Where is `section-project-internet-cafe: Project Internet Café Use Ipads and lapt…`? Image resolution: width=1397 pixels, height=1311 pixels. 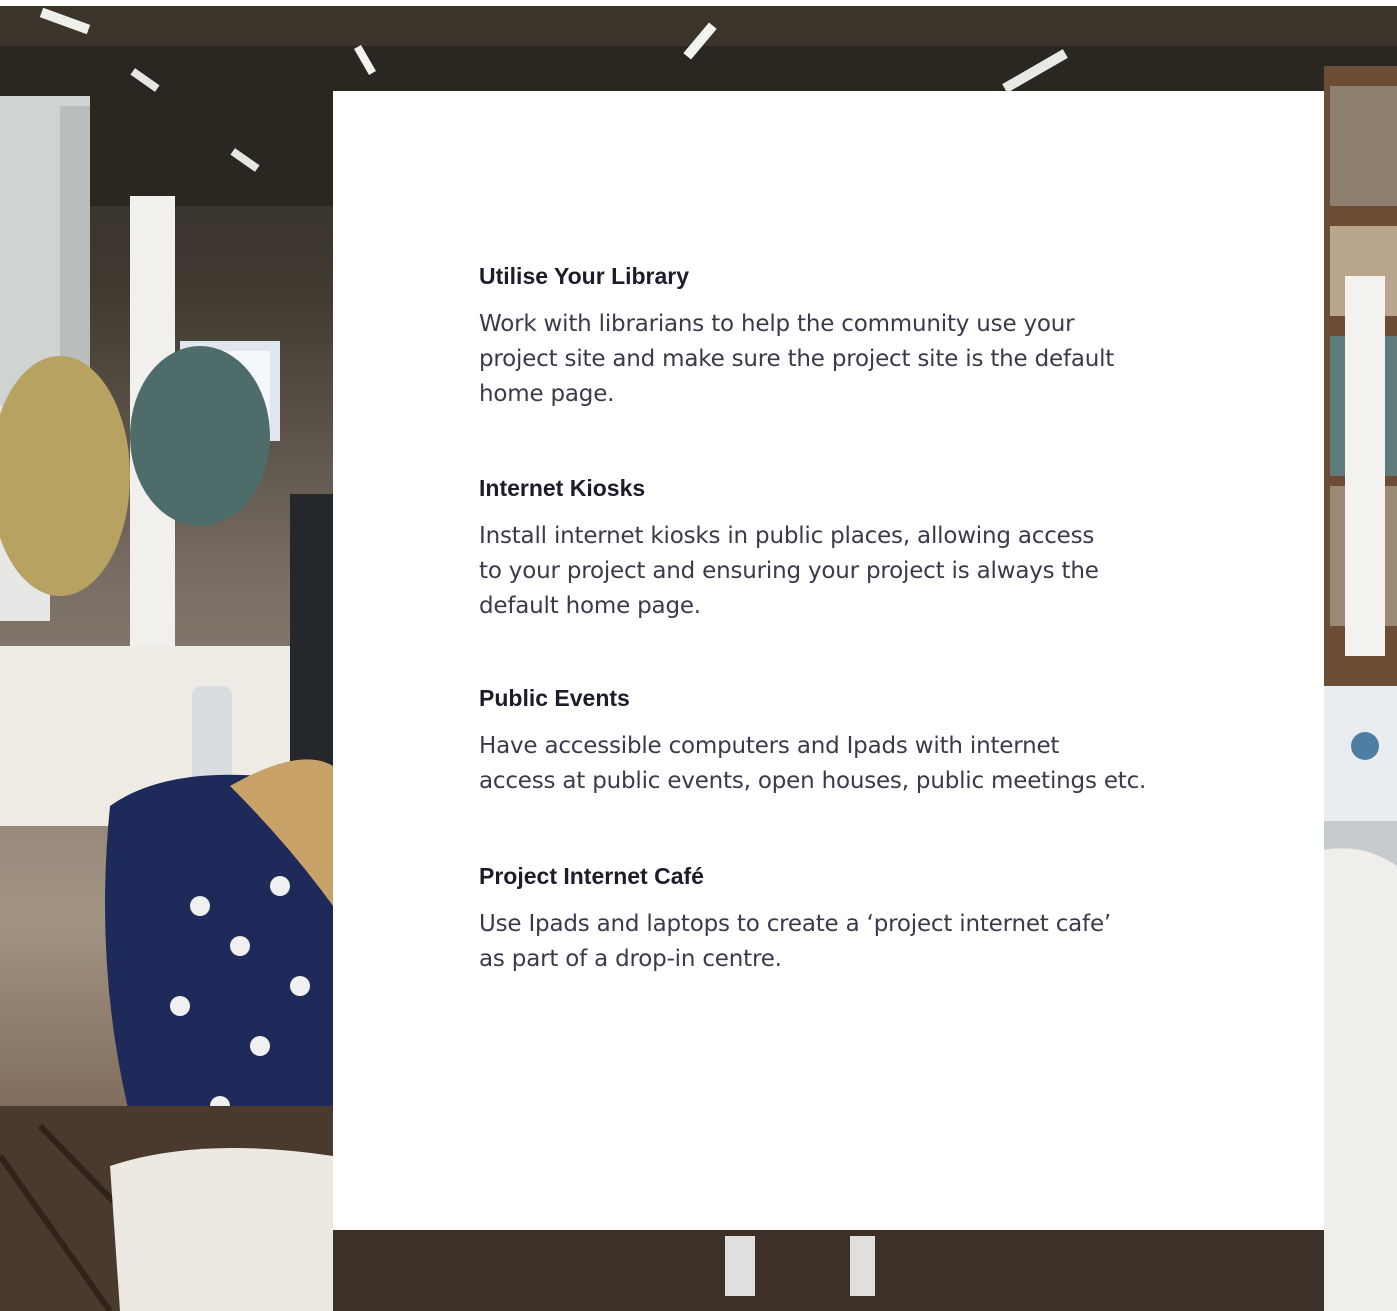 section-project-internet-cafe: Project Internet Café Use Ipads and lapt… is located at coordinates (839, 919).